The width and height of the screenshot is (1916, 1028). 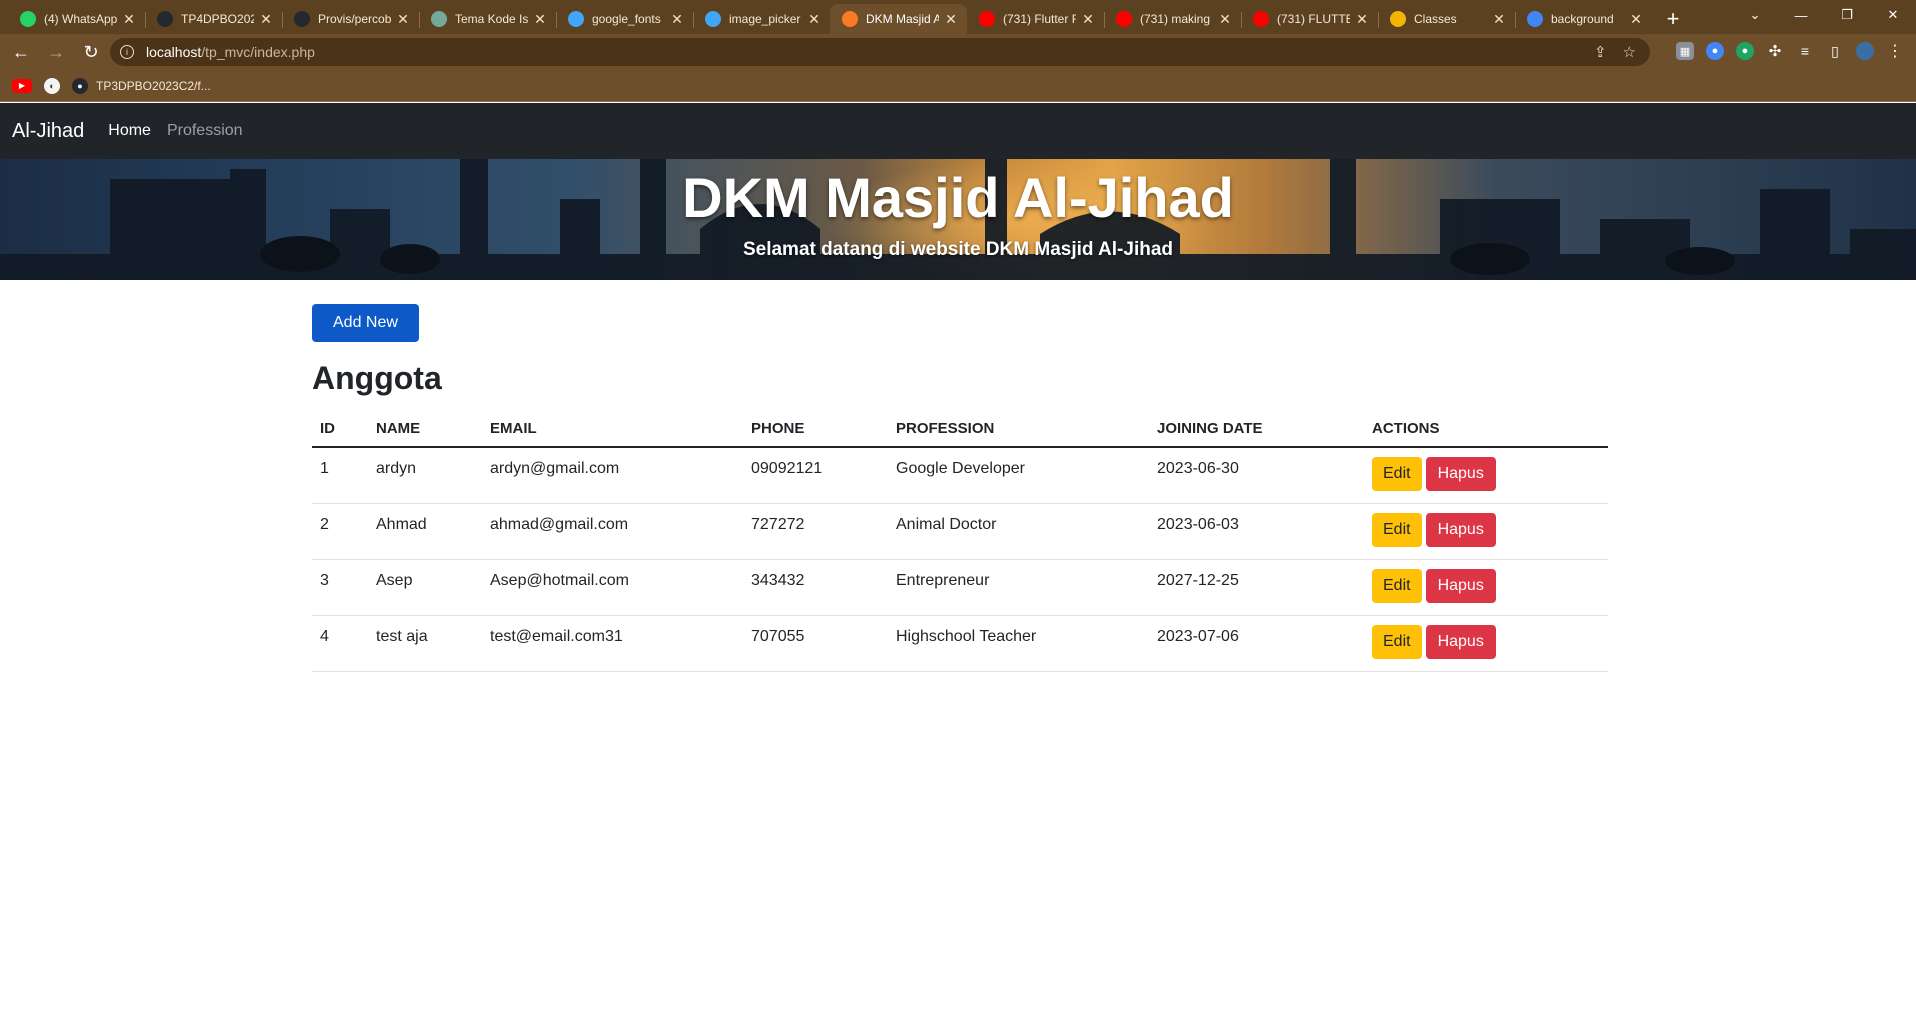 I want to click on browser-tab: image_picker ✕, so click(x=761, y=19).